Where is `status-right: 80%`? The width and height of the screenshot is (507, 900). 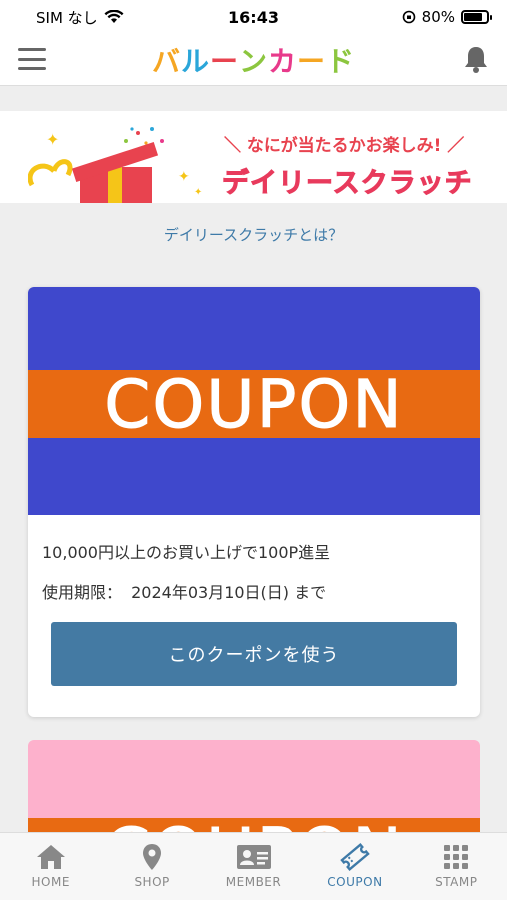 status-right: 80% is located at coordinates (447, 17).